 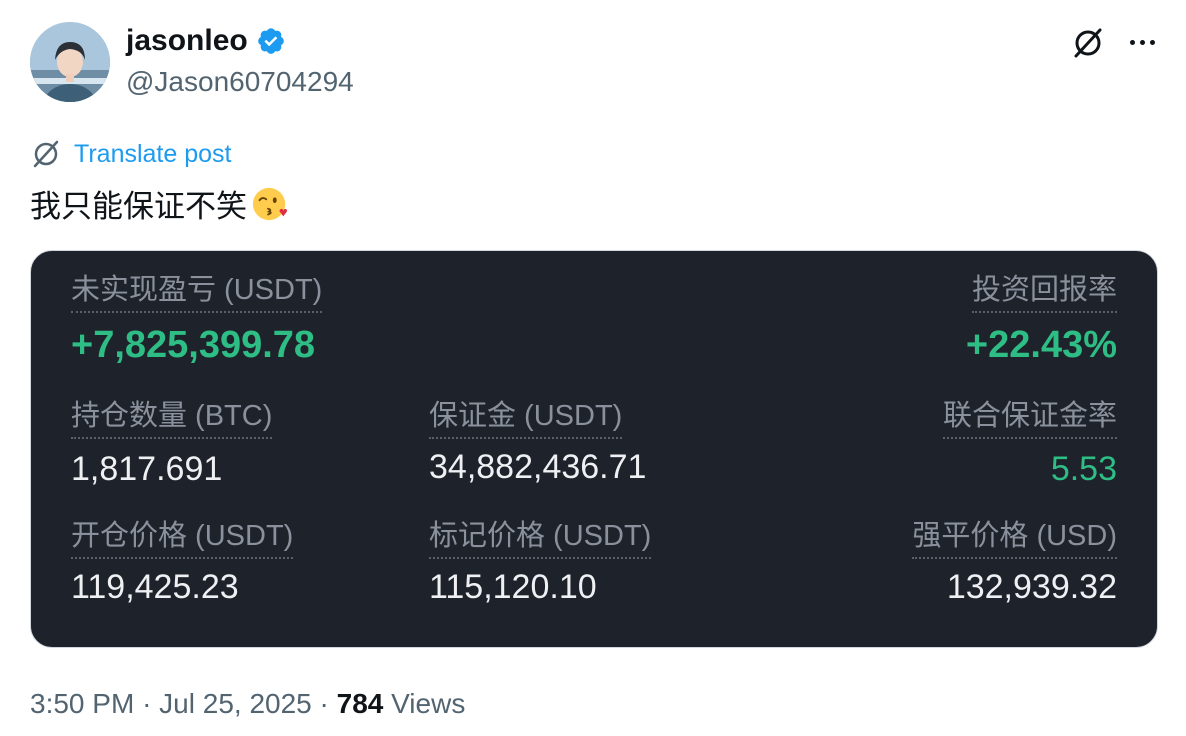 I want to click on position-size-label: 持仓数量 (BTC), so click(x=172, y=418).